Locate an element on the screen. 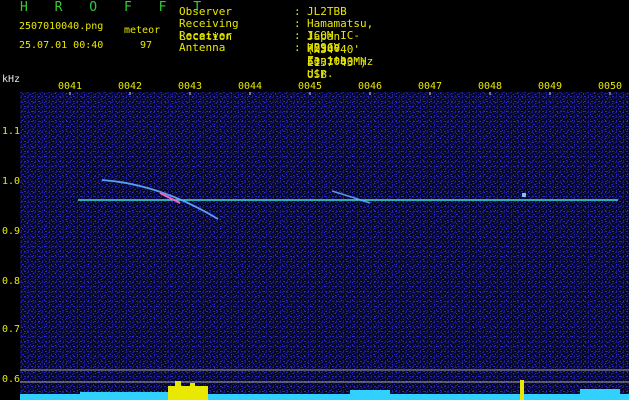  time-tick: 0047 is located at coordinates (430, 86).